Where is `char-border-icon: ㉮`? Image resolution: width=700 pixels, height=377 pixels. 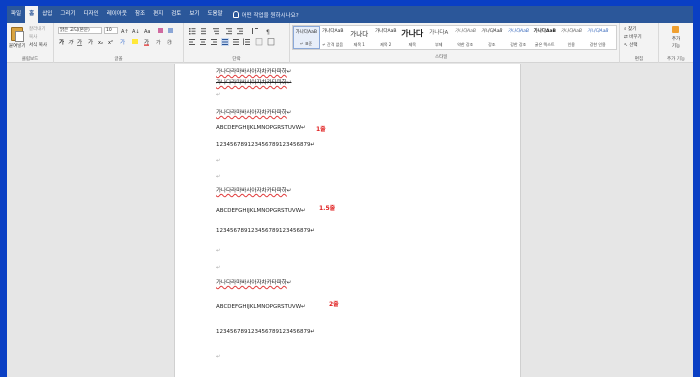
char-border-icon: ㉮ is located at coordinates (169, 42).